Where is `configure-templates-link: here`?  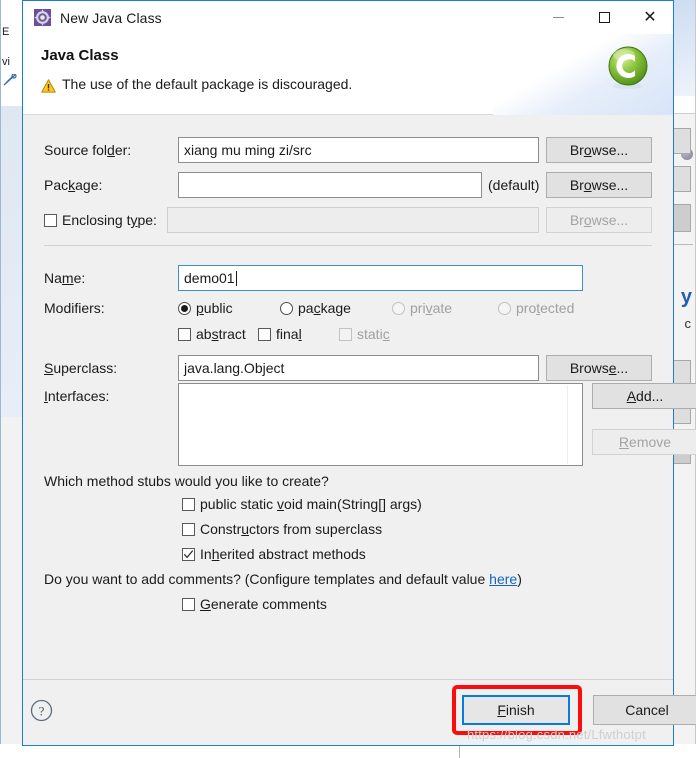
configure-templates-link: here is located at coordinates (503, 579).